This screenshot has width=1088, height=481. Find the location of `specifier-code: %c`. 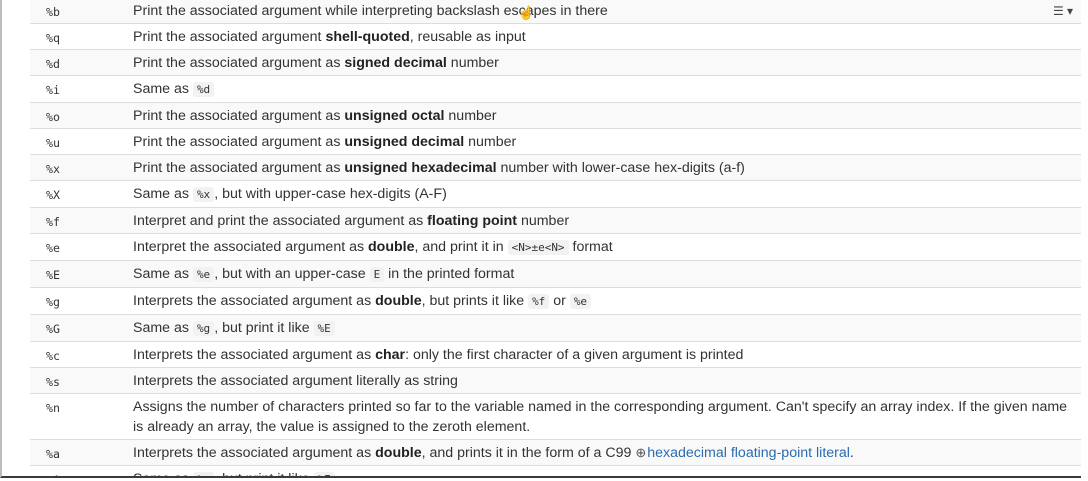

specifier-code: %c is located at coordinates (53, 356).